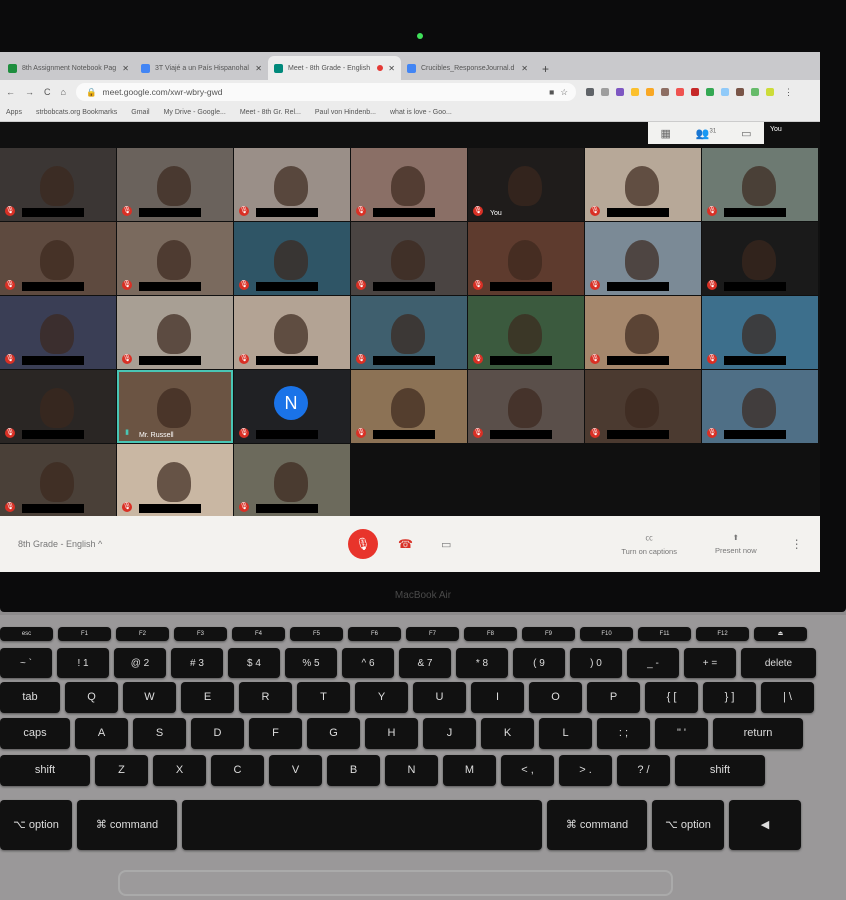 The width and height of the screenshot is (846, 900). What do you see at coordinates (83, 663) in the screenshot?
I see `key-1: ! 1` at bounding box center [83, 663].